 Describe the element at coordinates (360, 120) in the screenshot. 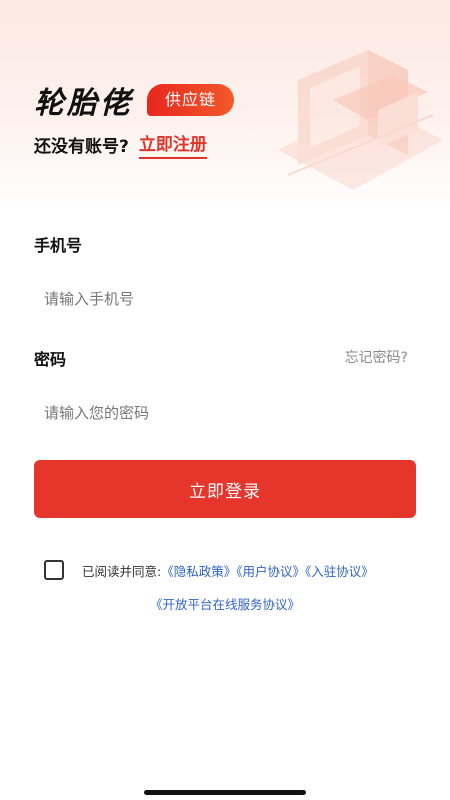

I see `device-illustration-icon` at that location.